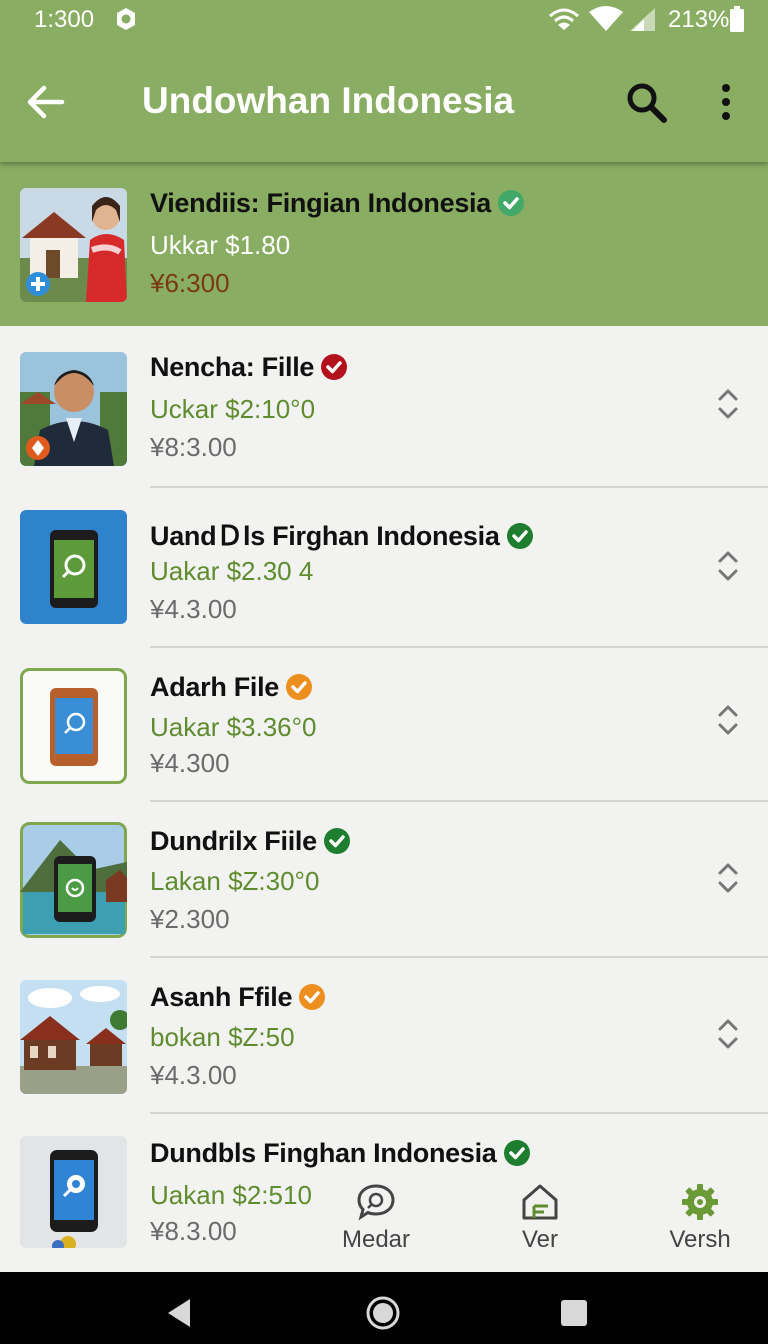 The height and width of the screenshot is (1344, 768). I want to click on wifi-calling-icon, so click(564, 19).